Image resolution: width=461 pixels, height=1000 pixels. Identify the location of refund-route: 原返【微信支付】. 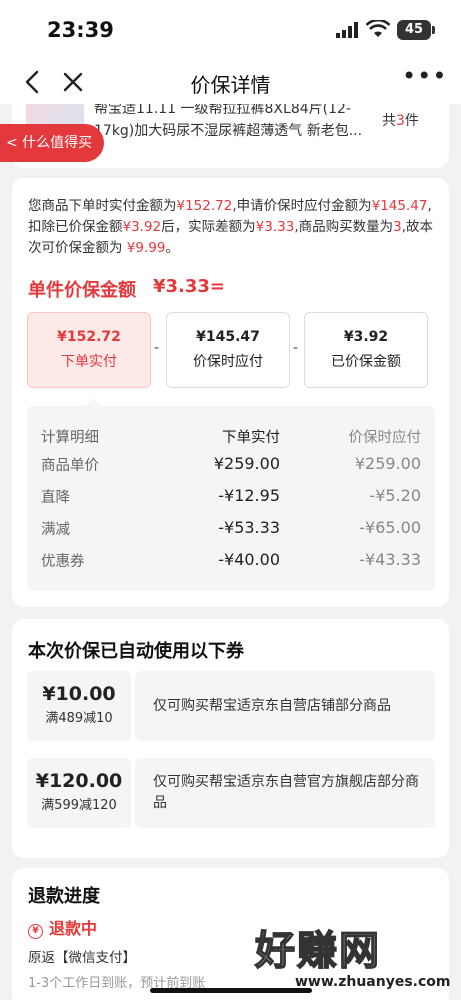
(82, 958).